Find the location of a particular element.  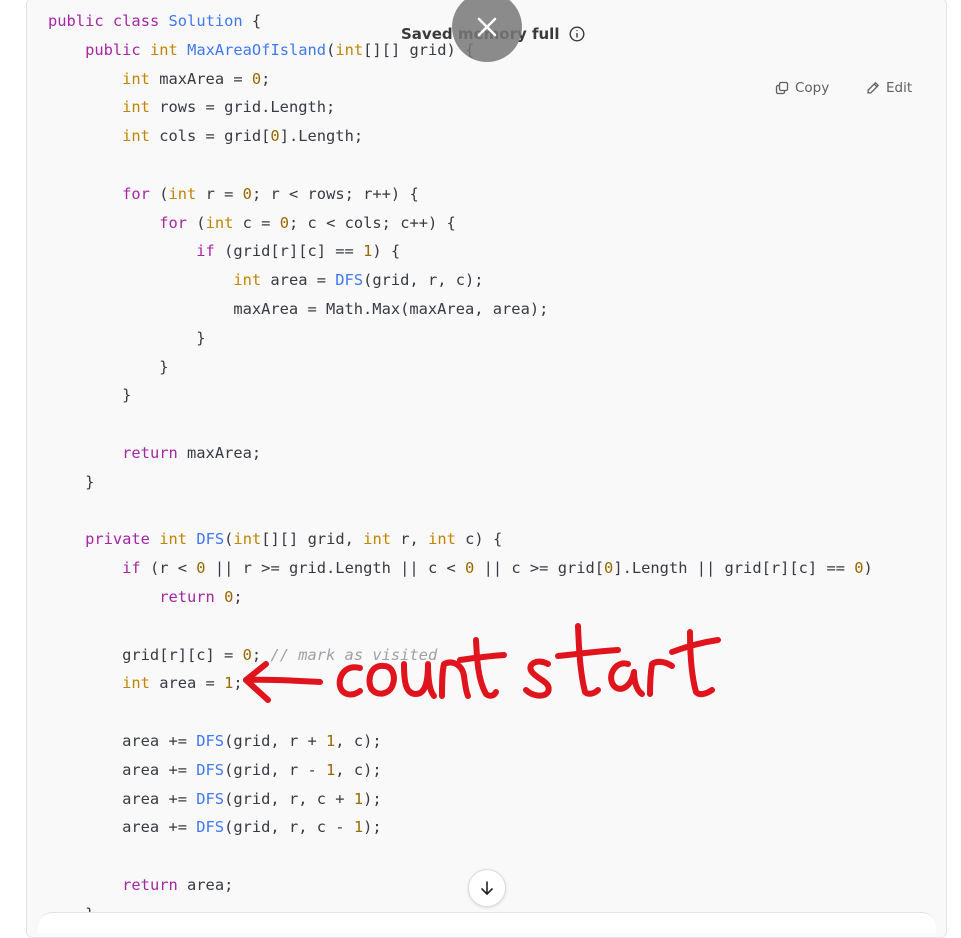

code-line: int maxArea = 0; is located at coordinates (196, 78).